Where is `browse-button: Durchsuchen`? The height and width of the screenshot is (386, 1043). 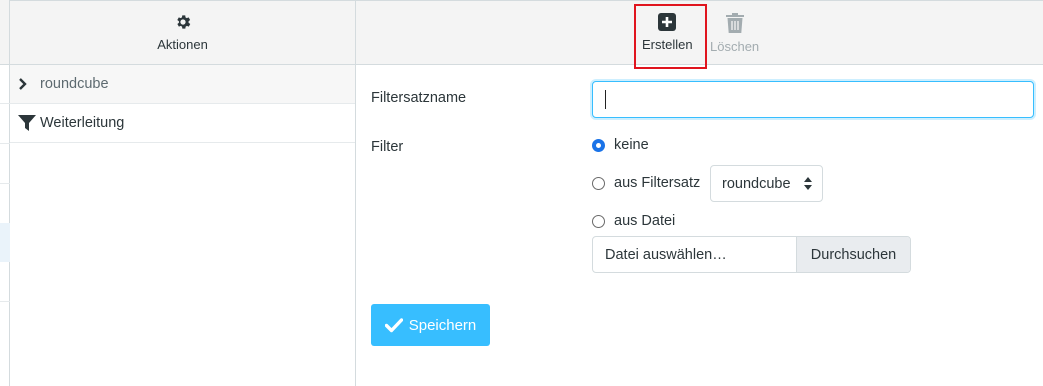
browse-button: Durchsuchen is located at coordinates (853, 254).